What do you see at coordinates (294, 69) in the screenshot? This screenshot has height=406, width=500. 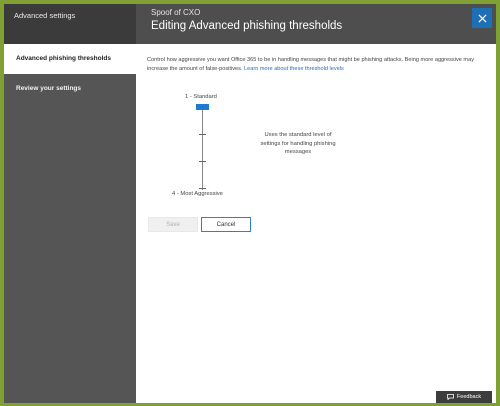 I see `learn-more-link: Learn more about these threshold levels` at bounding box center [294, 69].